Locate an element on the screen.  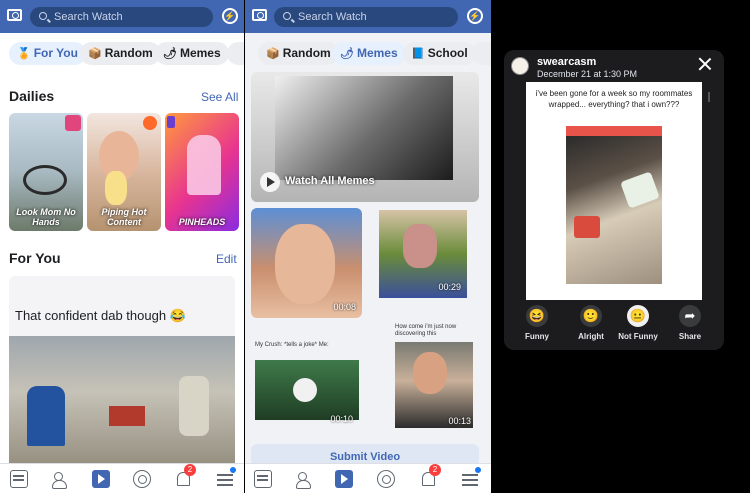
kid-face-image is located at coordinates (305, 264).